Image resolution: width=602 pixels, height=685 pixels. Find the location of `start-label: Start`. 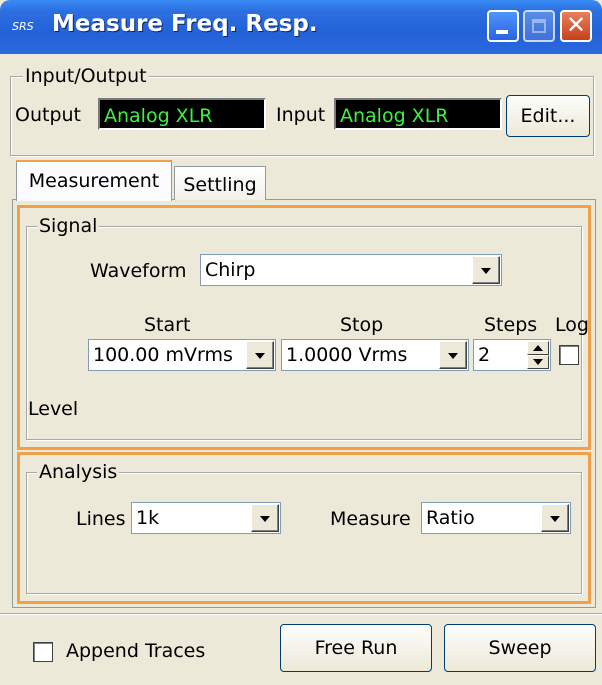

start-label: Start is located at coordinates (167, 325).